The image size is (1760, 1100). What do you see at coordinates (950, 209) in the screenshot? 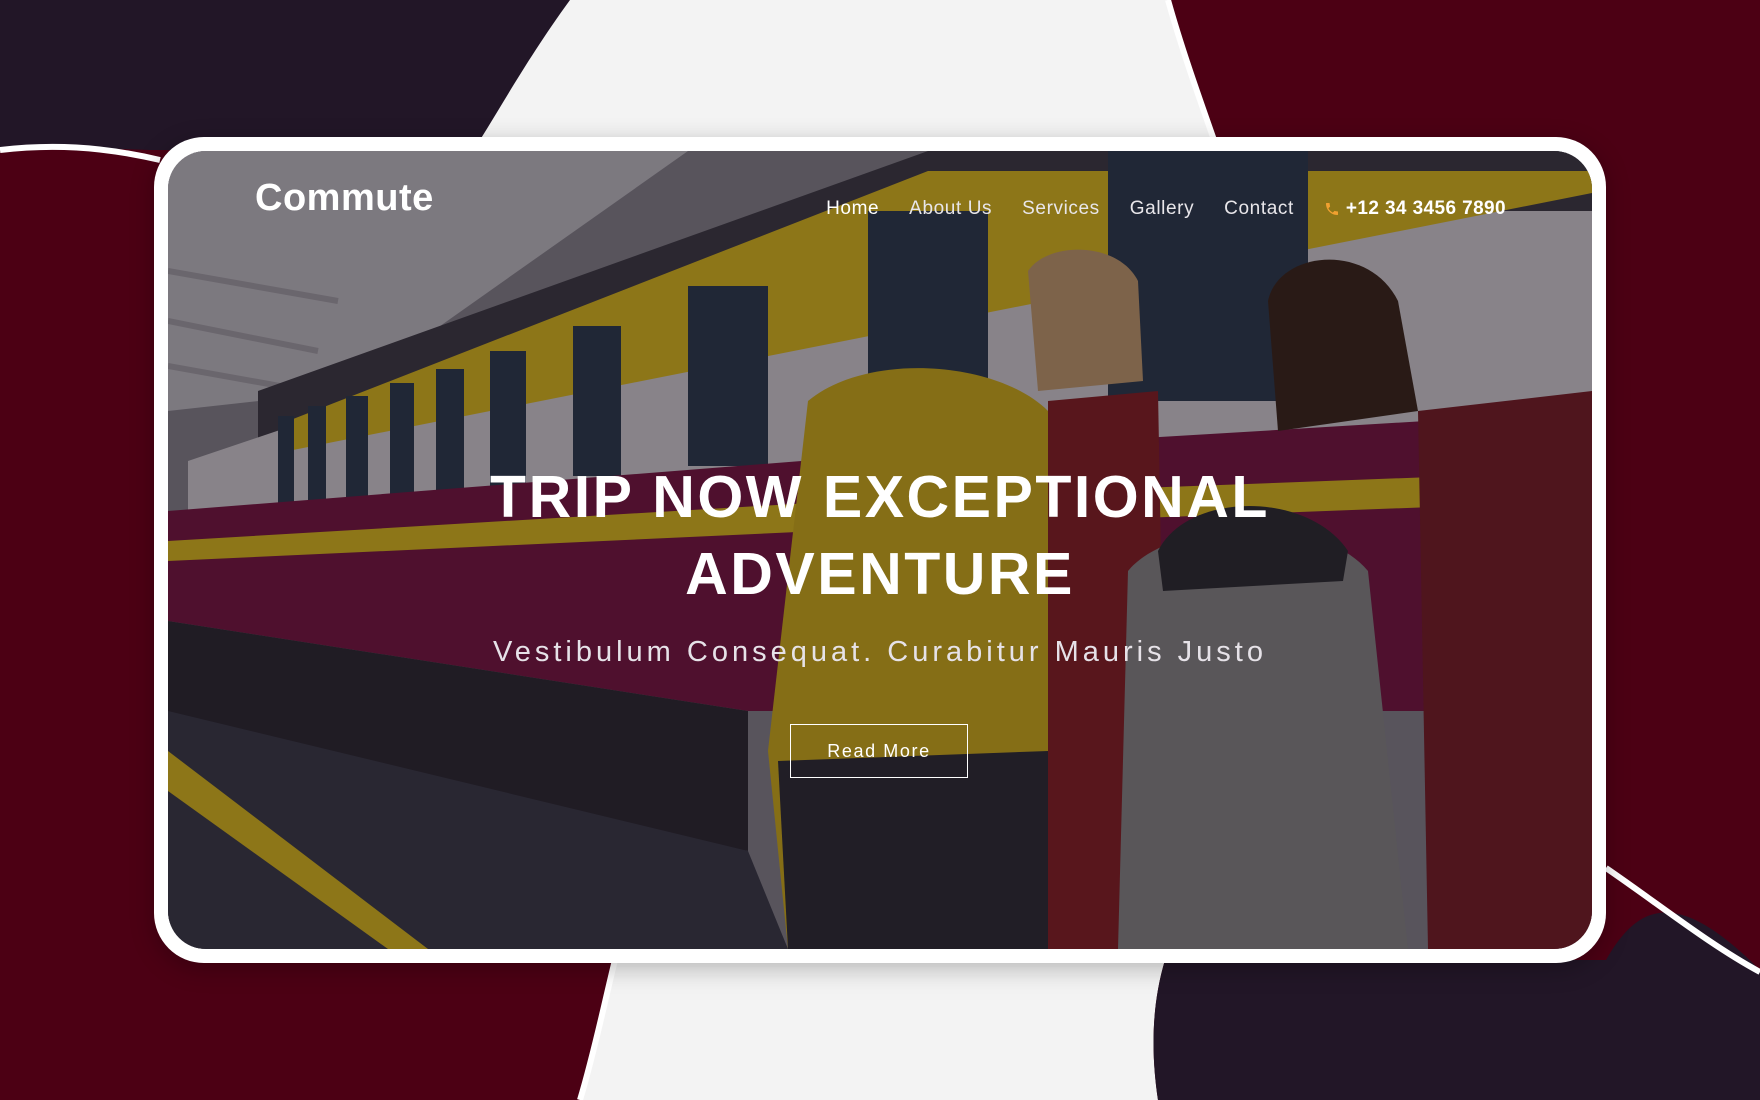
I see `nav-item-about-us: About Us` at bounding box center [950, 209].